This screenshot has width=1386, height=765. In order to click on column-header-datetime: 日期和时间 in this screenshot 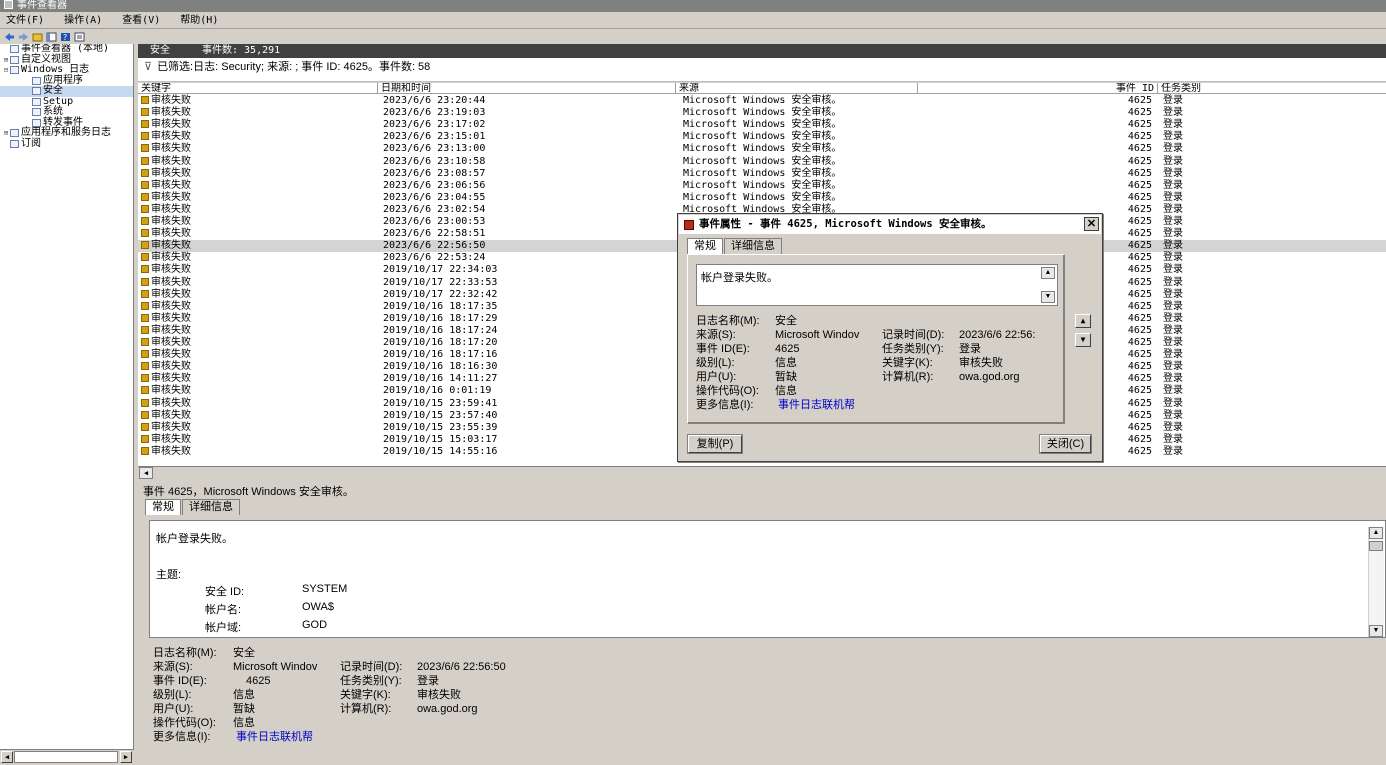, I will do `click(527, 88)`.